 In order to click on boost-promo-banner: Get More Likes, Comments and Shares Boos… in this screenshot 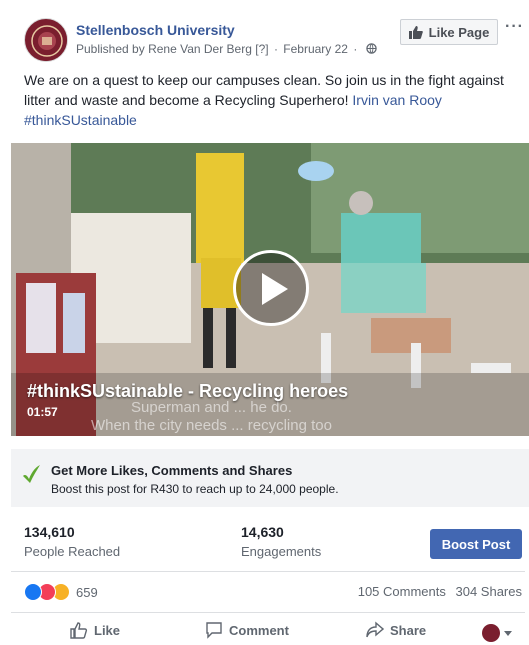, I will do `click(270, 478)`.